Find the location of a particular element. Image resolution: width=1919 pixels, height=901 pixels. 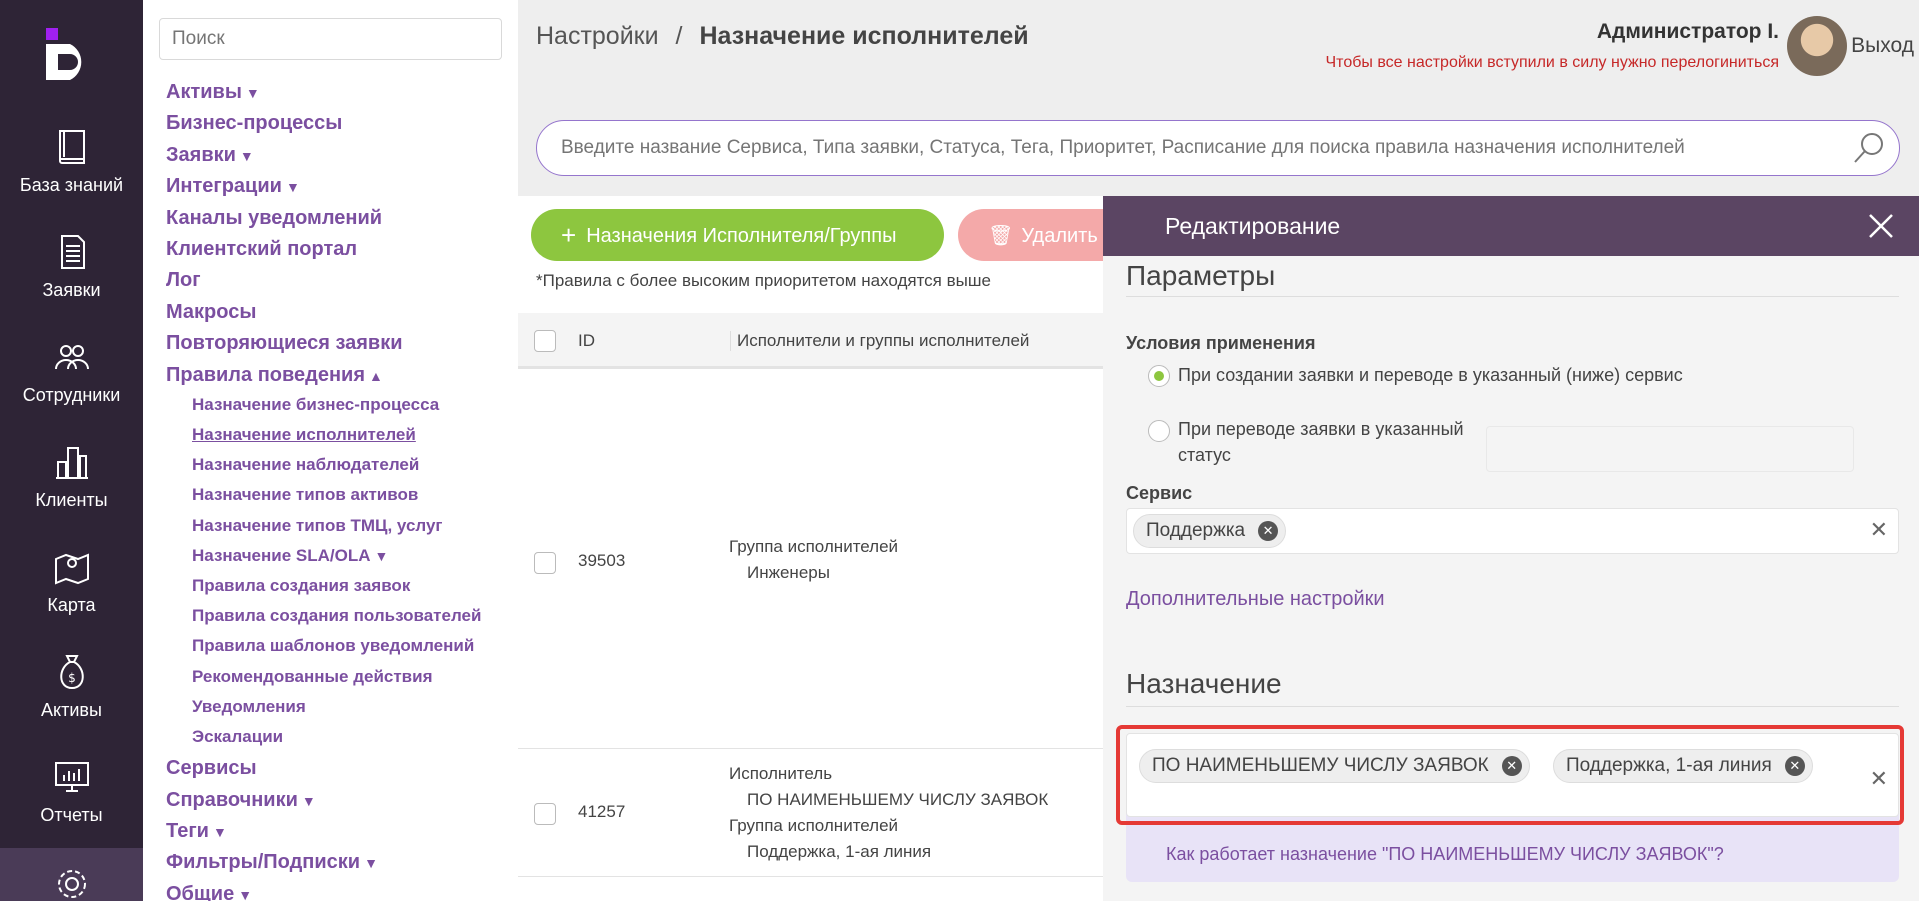

nav-sub-item: Правила создания заявок is located at coordinates (323, 588).